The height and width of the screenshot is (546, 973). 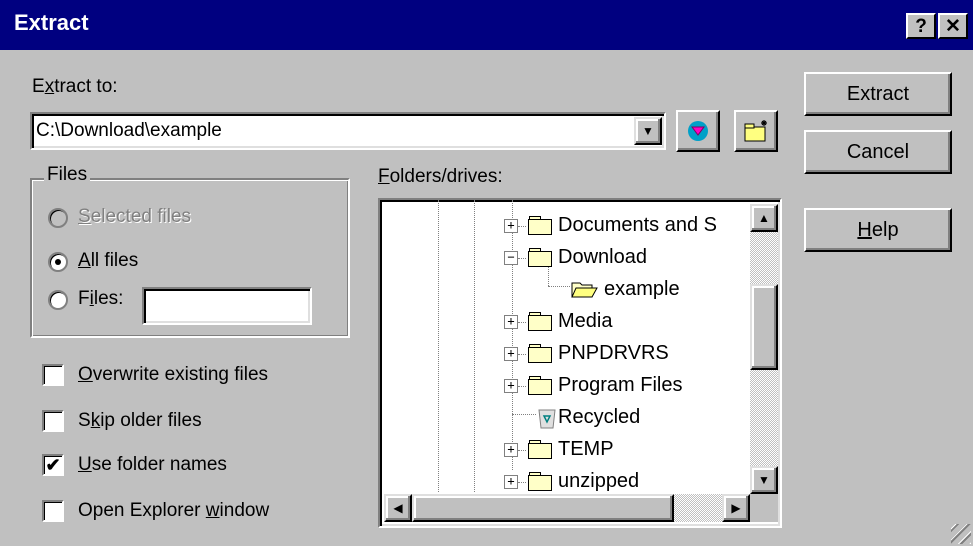 What do you see at coordinates (440, 176) in the screenshot?
I see `folders-drives-label: Folders/drives:` at bounding box center [440, 176].